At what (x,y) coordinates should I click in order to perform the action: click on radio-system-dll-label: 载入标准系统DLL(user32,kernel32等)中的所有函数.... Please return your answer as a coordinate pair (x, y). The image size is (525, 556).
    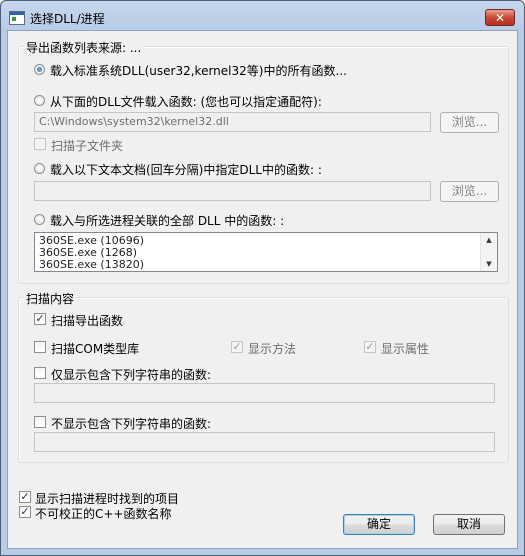
    Looking at the image, I should click on (198, 70).